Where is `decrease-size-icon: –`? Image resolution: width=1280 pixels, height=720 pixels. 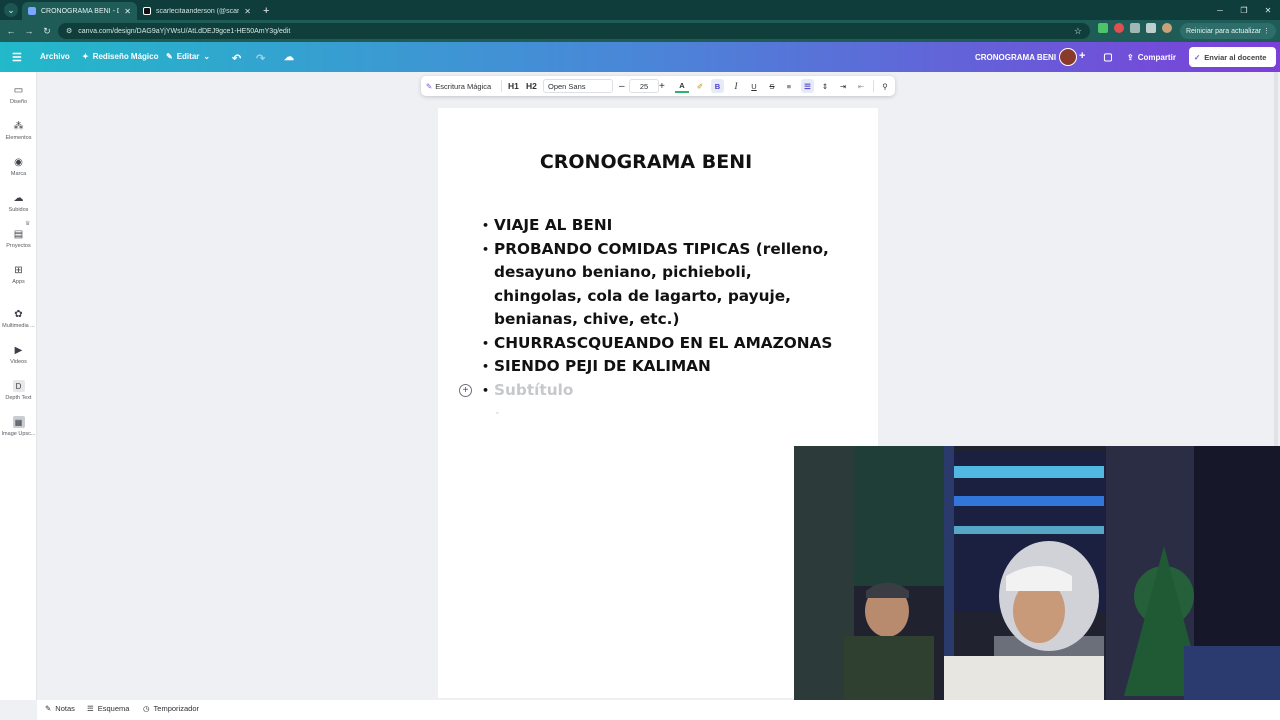 decrease-size-icon: – is located at coordinates (622, 86).